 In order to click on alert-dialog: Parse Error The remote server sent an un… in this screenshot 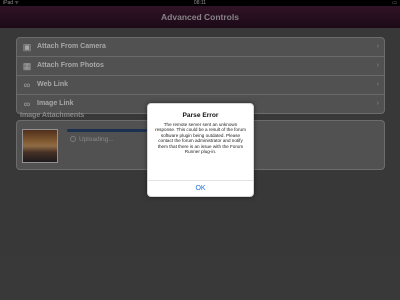, I will do `click(200, 150)`.